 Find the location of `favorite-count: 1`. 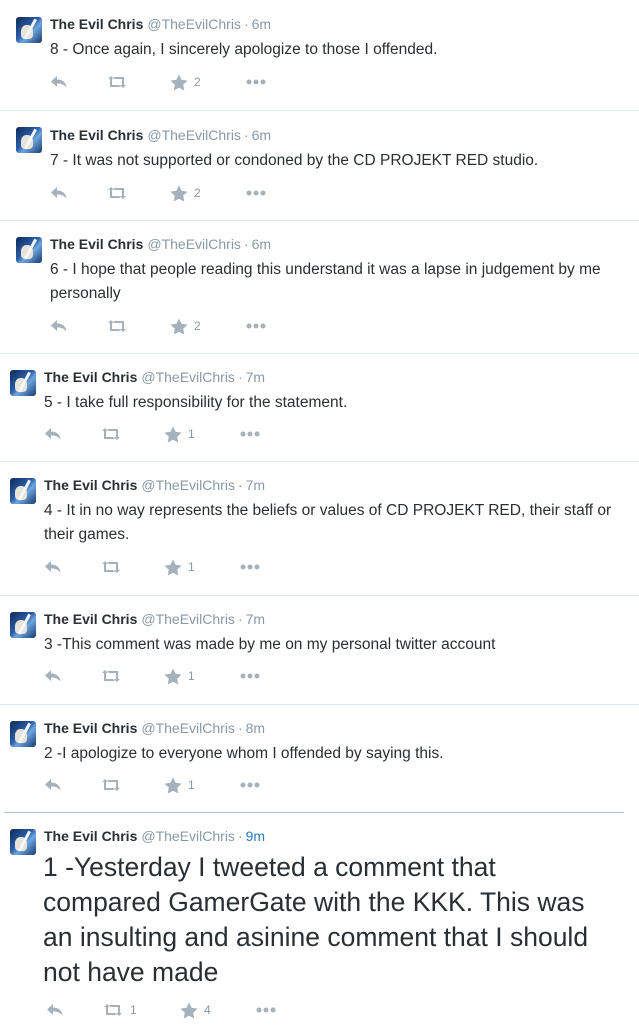

favorite-count: 1 is located at coordinates (191, 567).